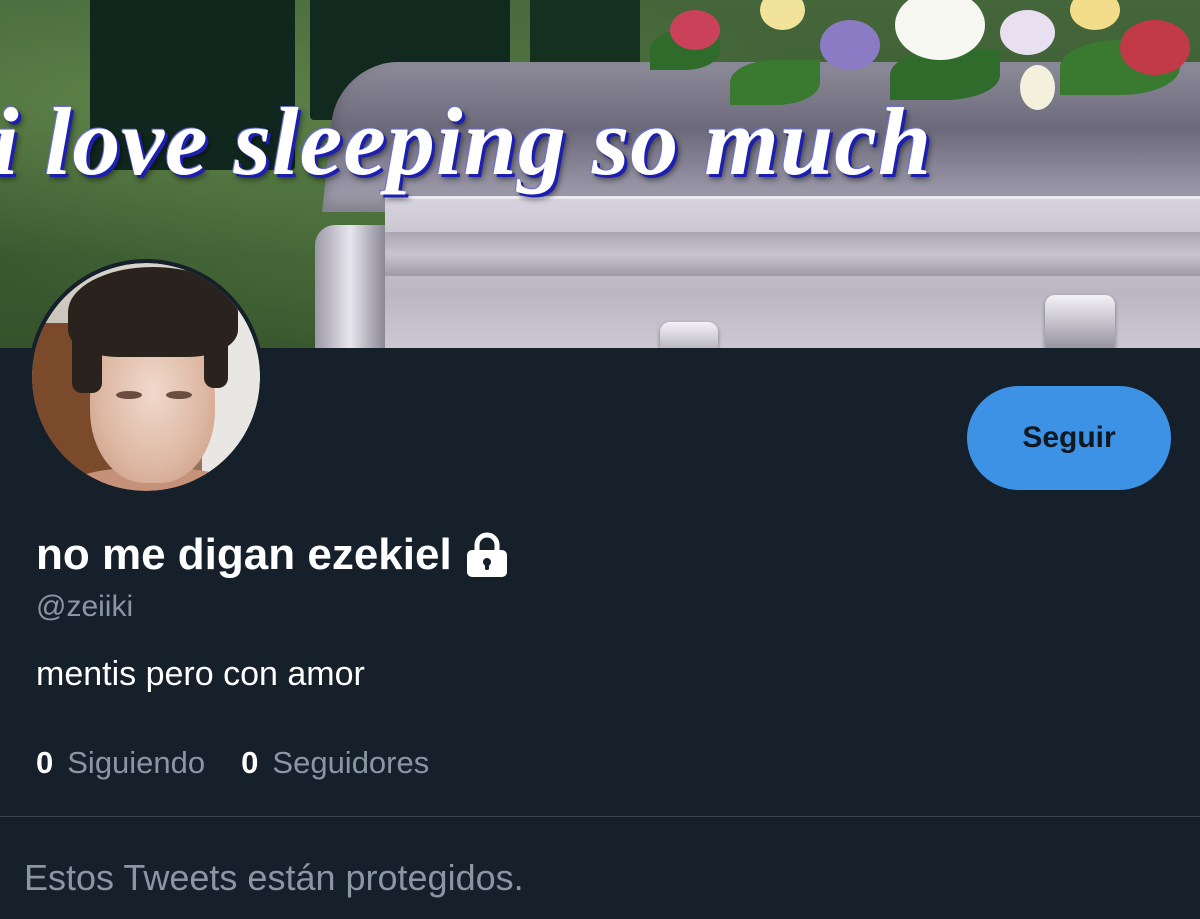 The width and height of the screenshot is (1200, 919). I want to click on section-divider, so click(600, 816).